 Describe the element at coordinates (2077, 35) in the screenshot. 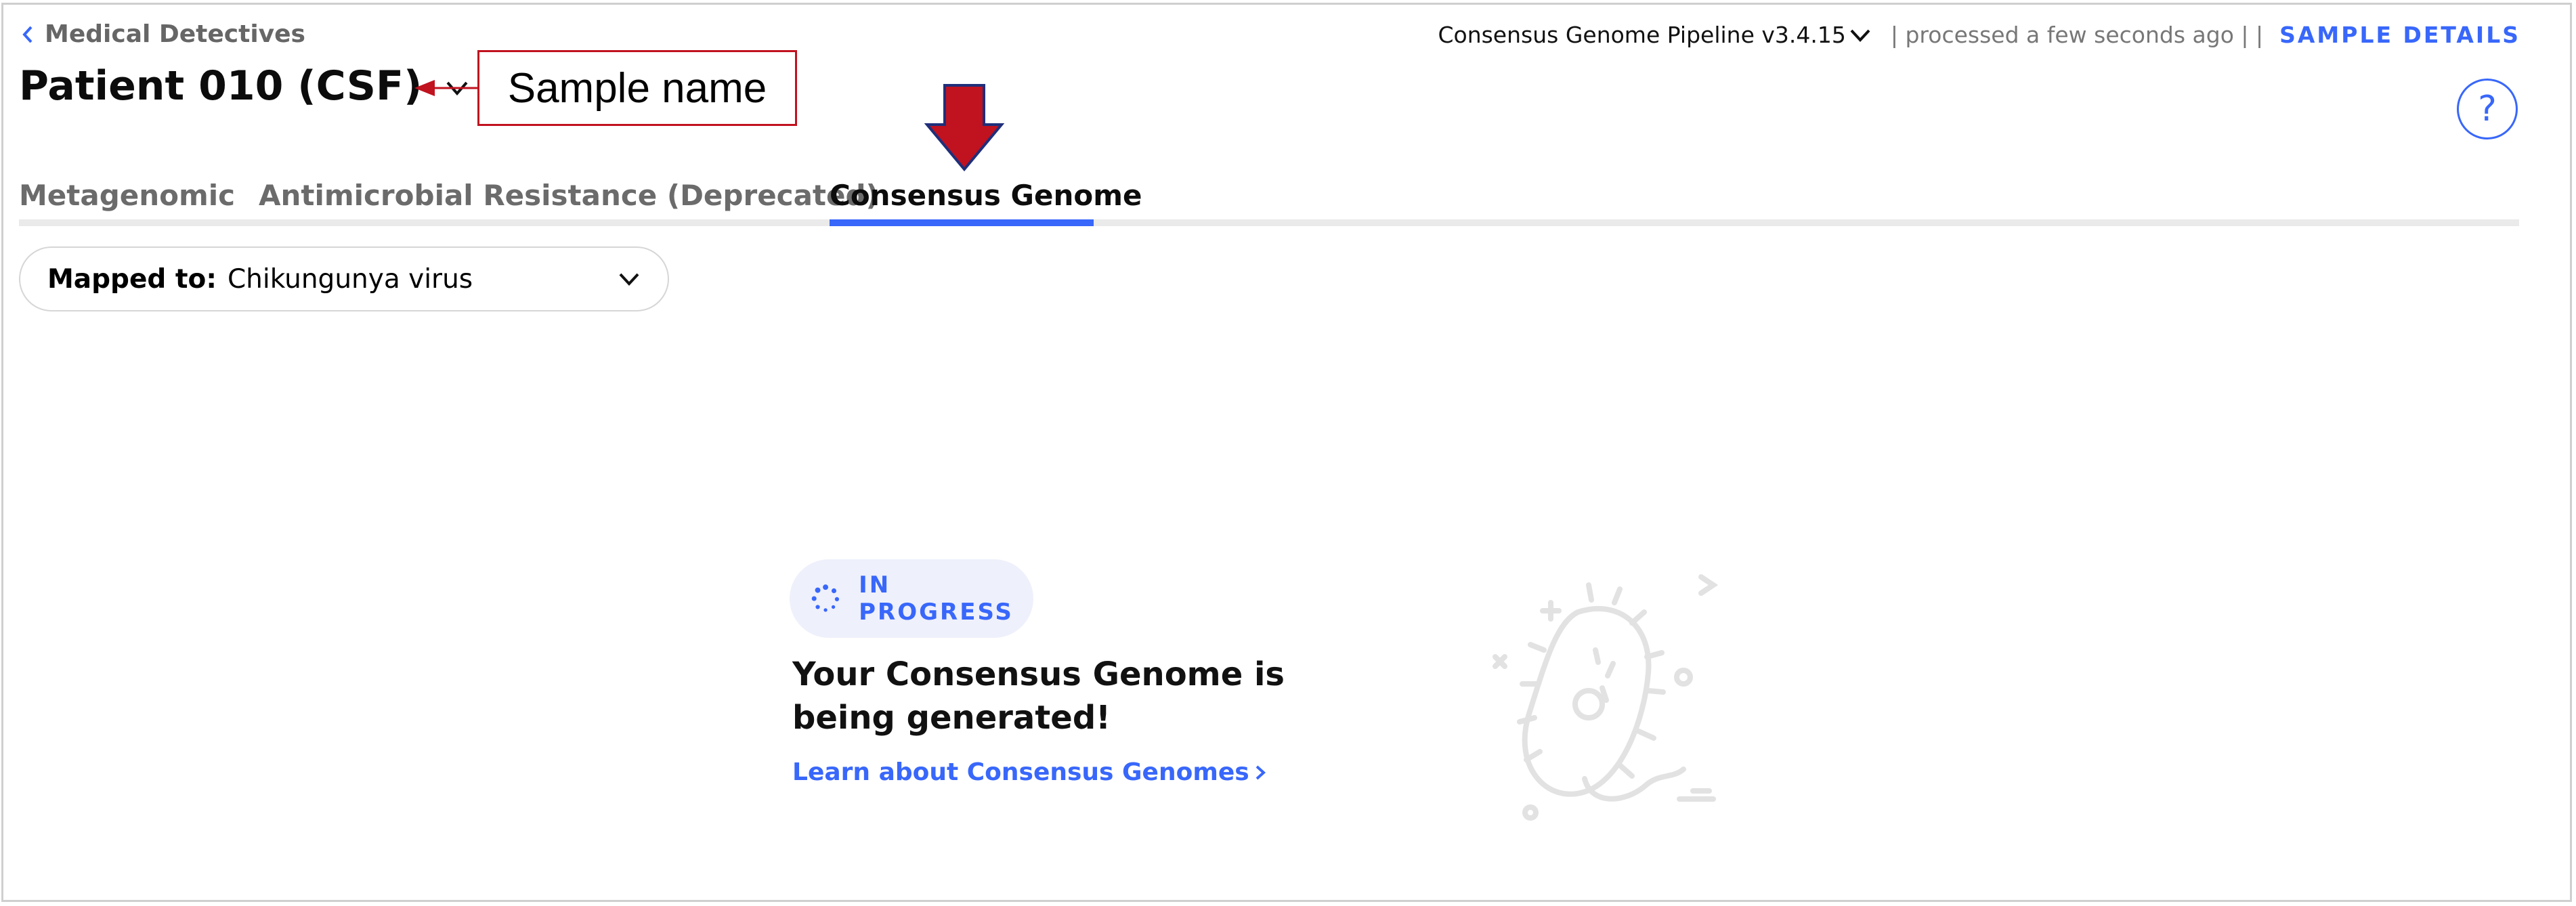

I see `processed-status: | processed a few seconds ago | |` at that location.